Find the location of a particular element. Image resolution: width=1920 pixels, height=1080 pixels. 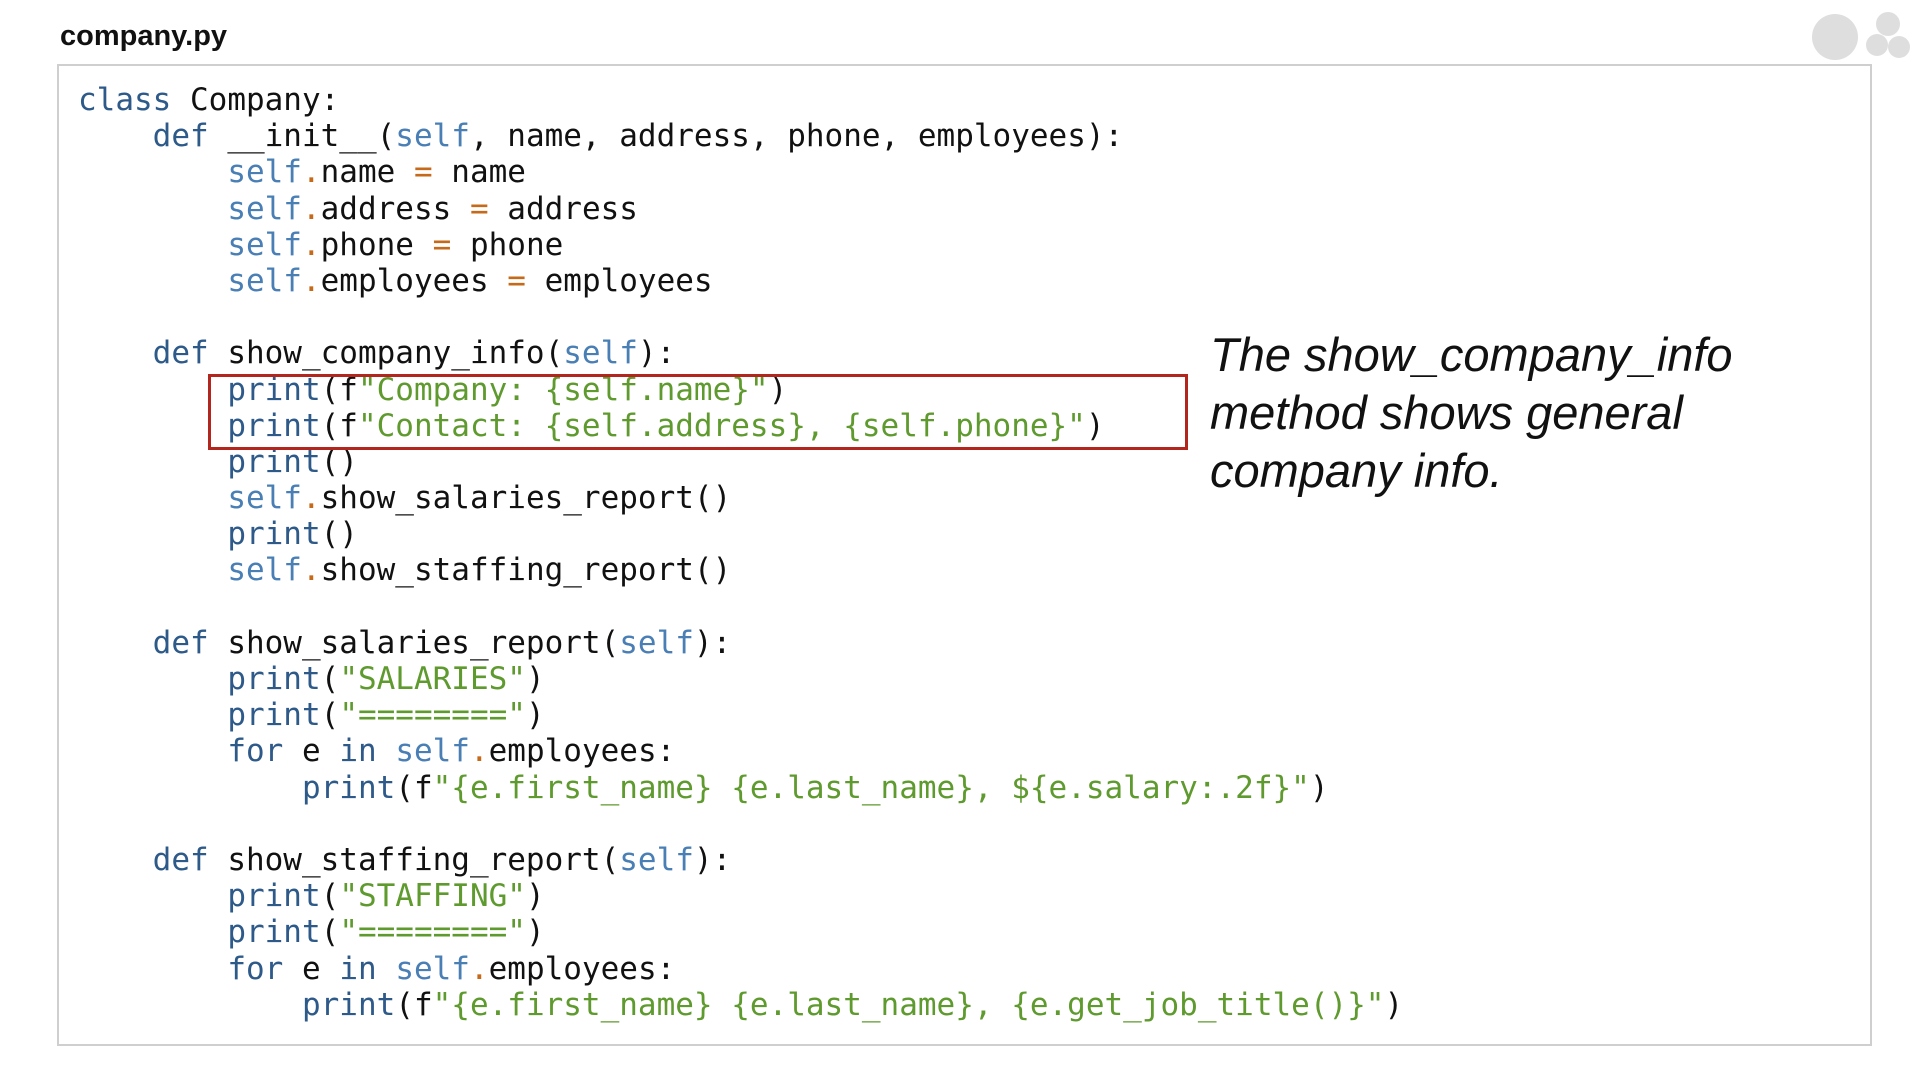

code-token: , name, address, phone, employees): is located at coordinates (796, 136).